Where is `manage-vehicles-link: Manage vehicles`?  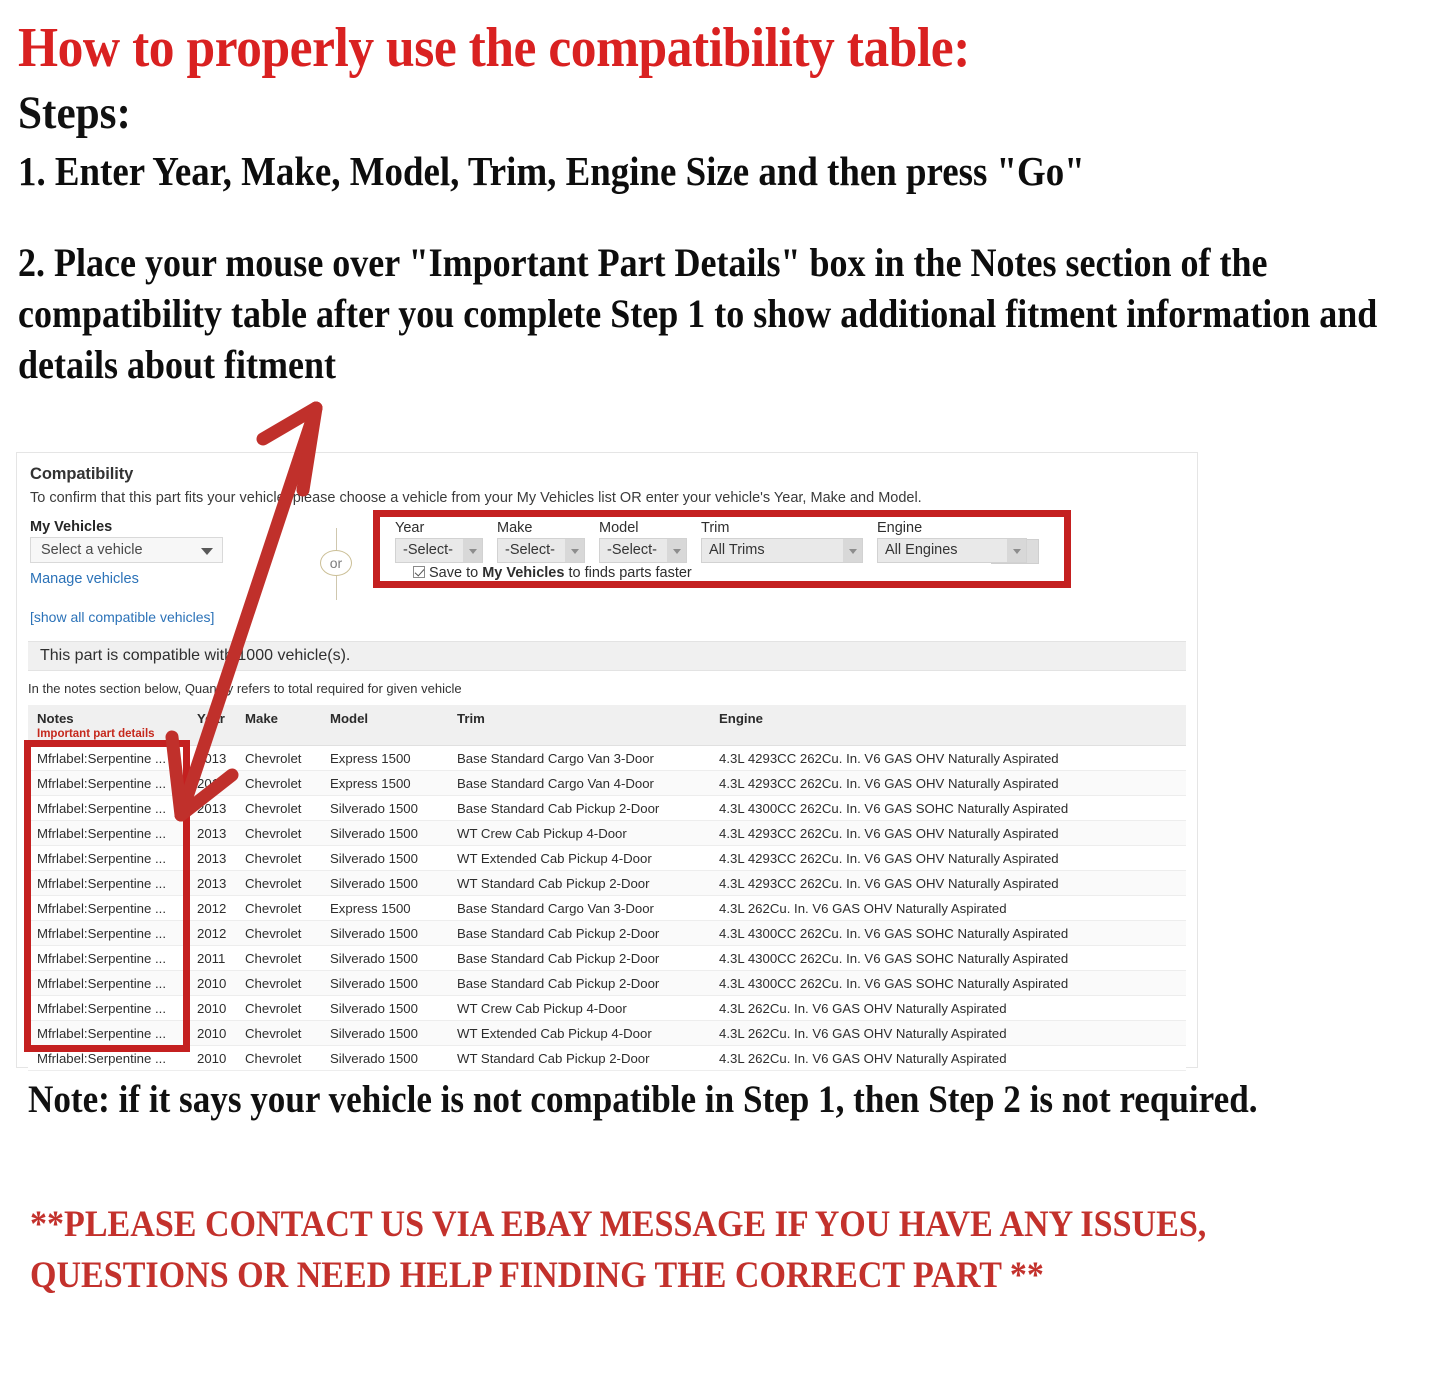 manage-vehicles-link: Manage vehicles is located at coordinates (84, 579).